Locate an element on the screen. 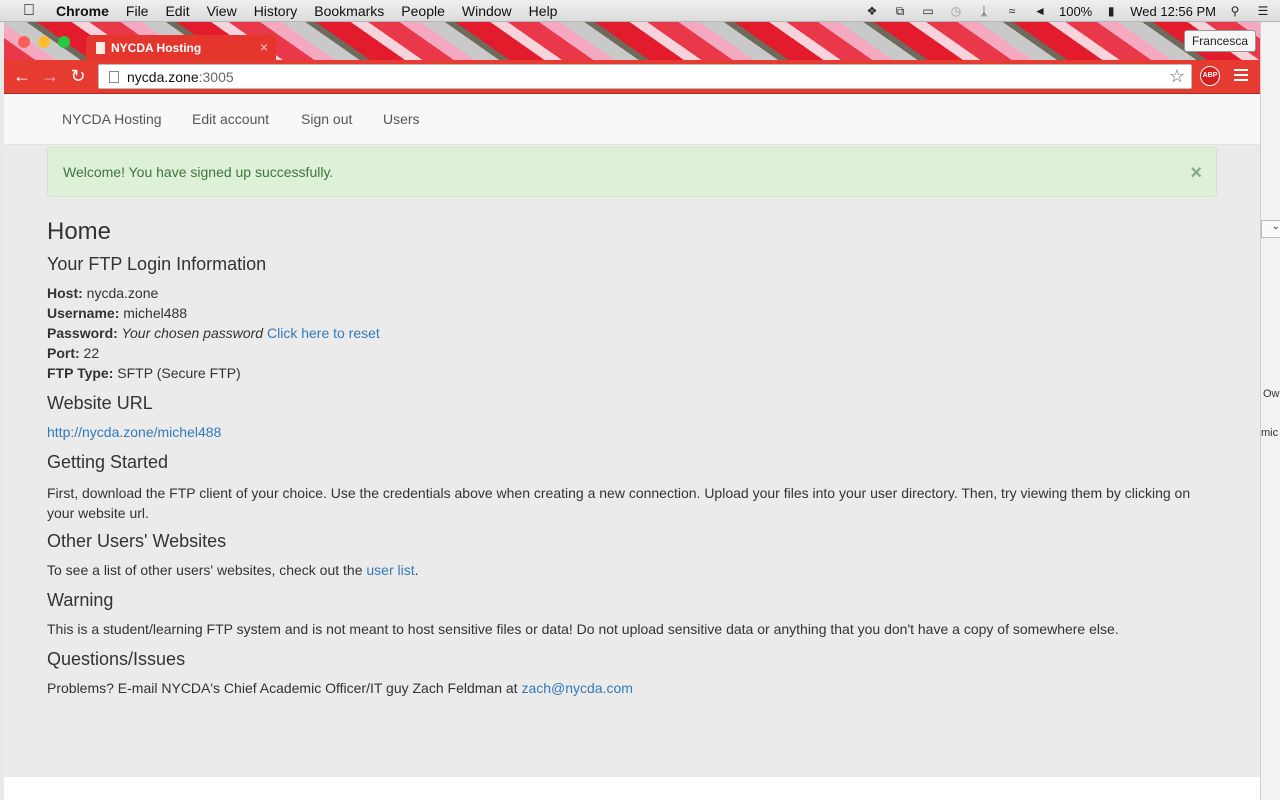 The height and width of the screenshot is (800, 1280). menu-edit: Edit is located at coordinates (177, 11).